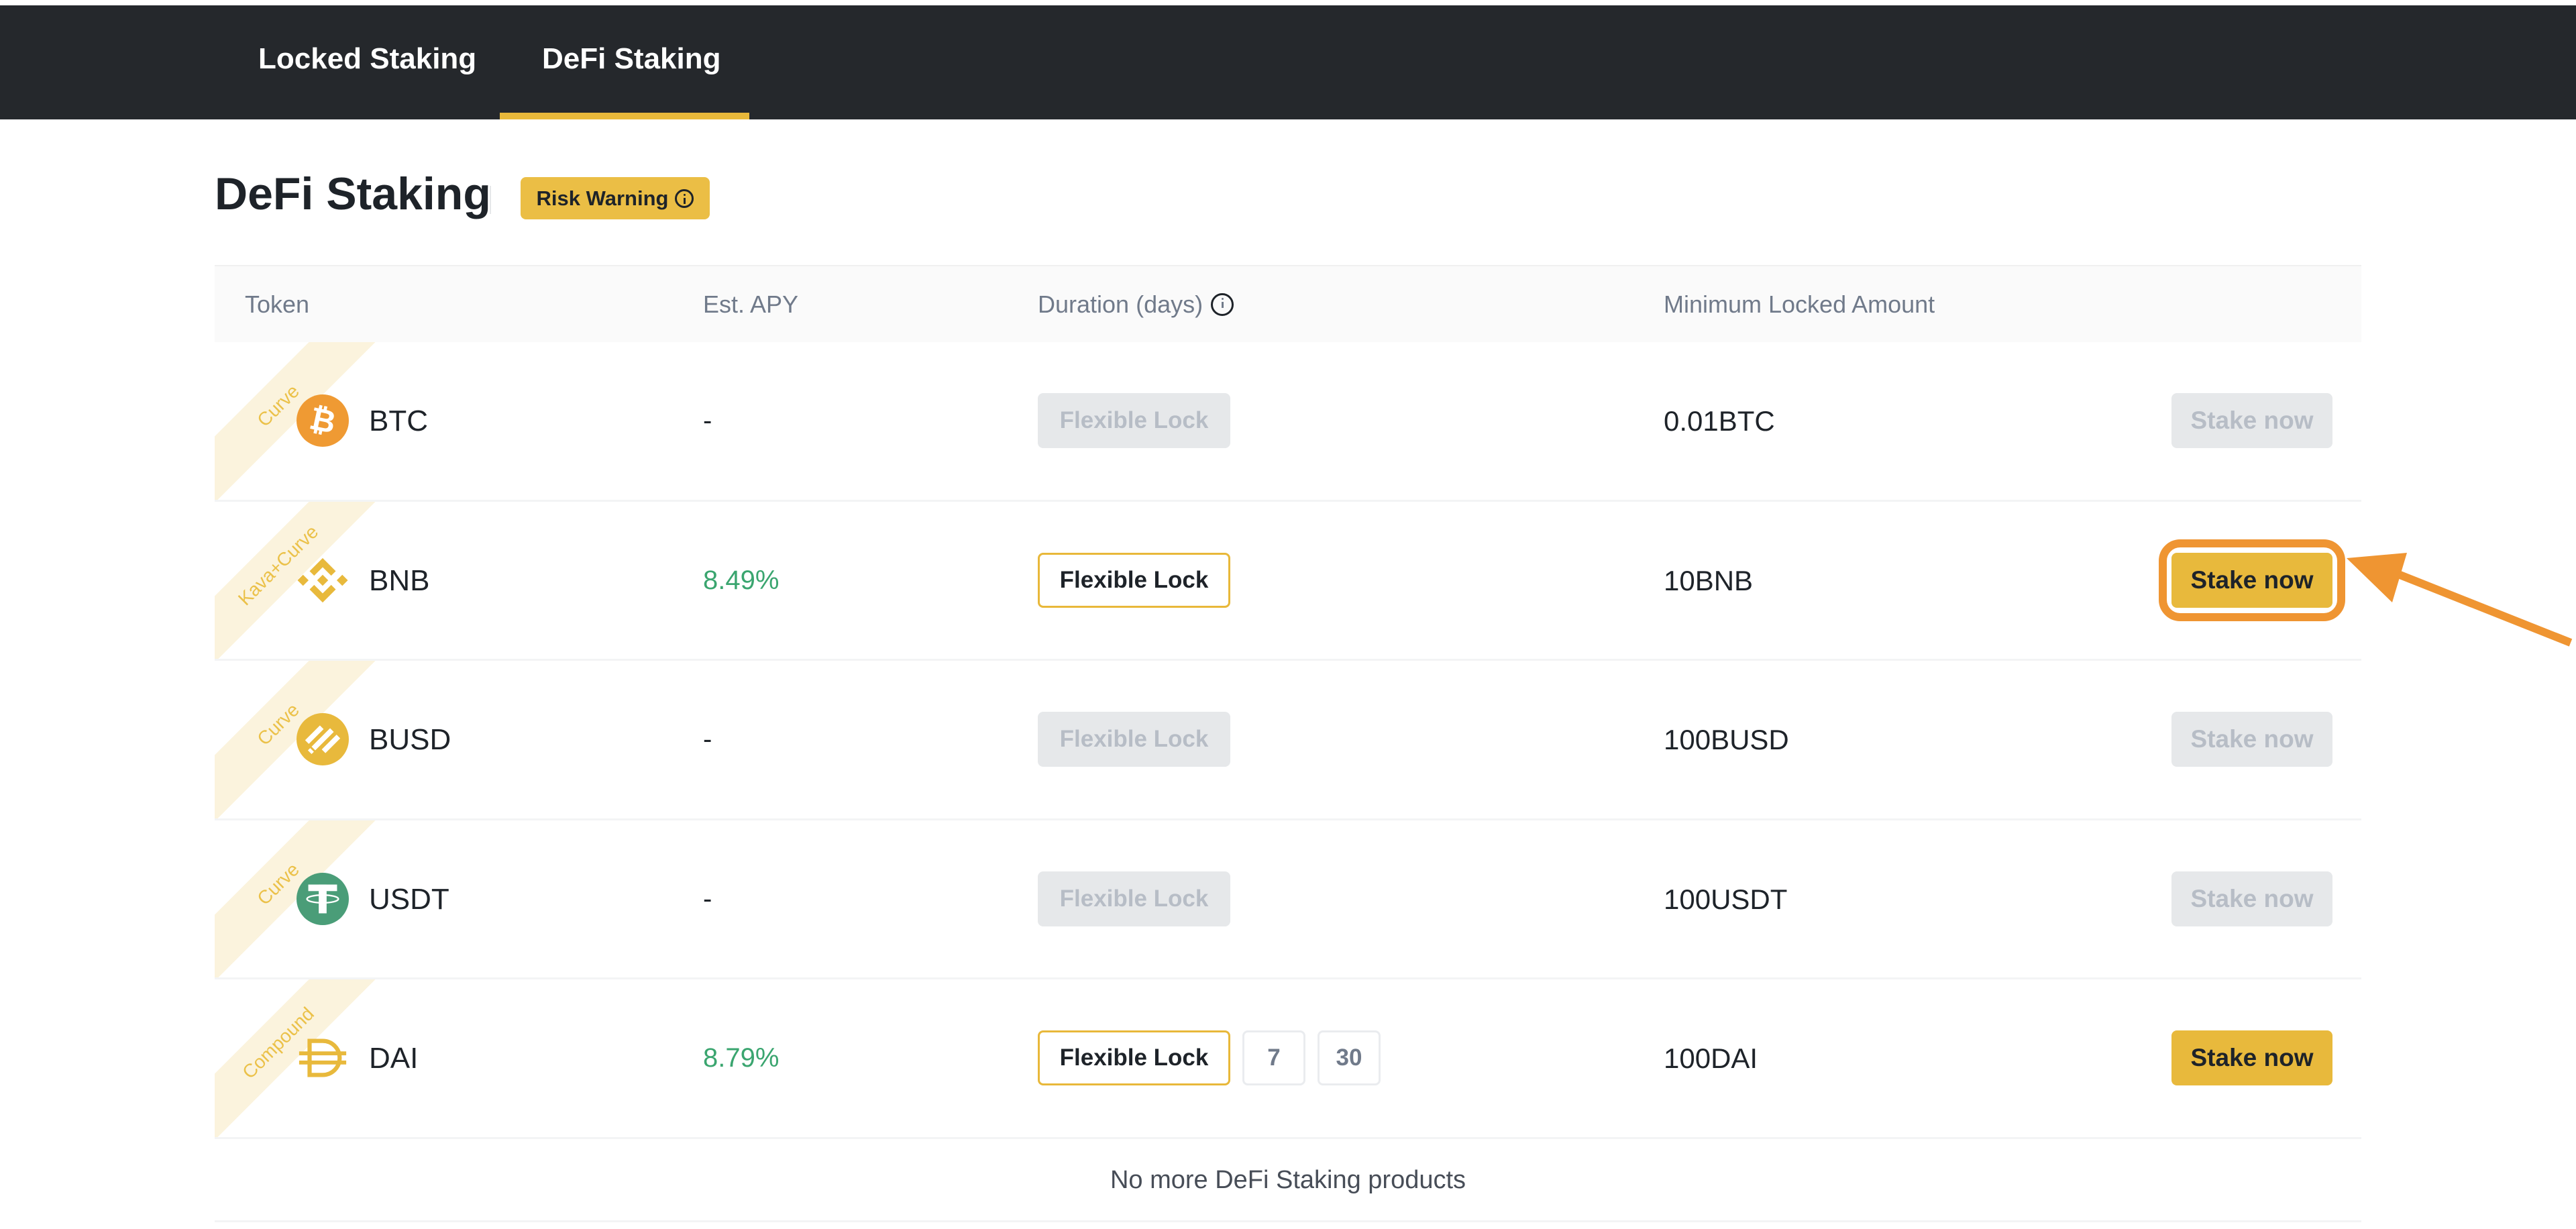  I want to click on token-name: DAI, so click(394, 1058).